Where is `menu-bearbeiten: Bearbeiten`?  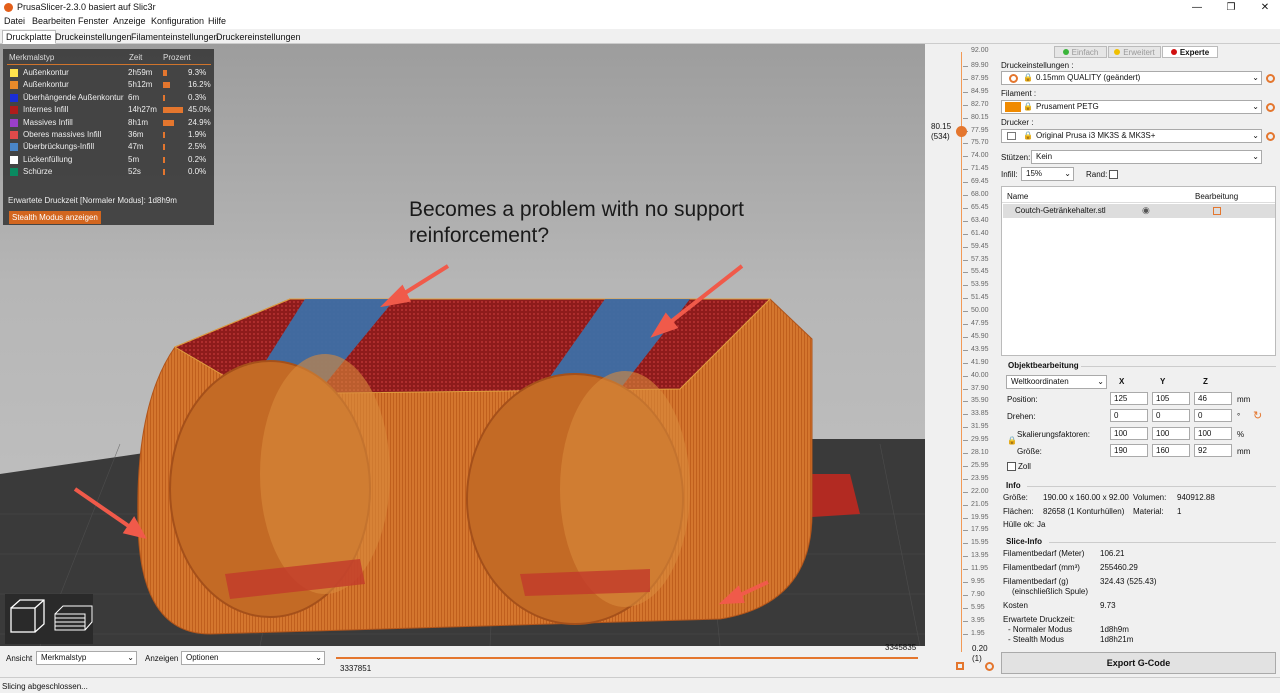 menu-bearbeiten: Bearbeiten is located at coordinates (54, 21).